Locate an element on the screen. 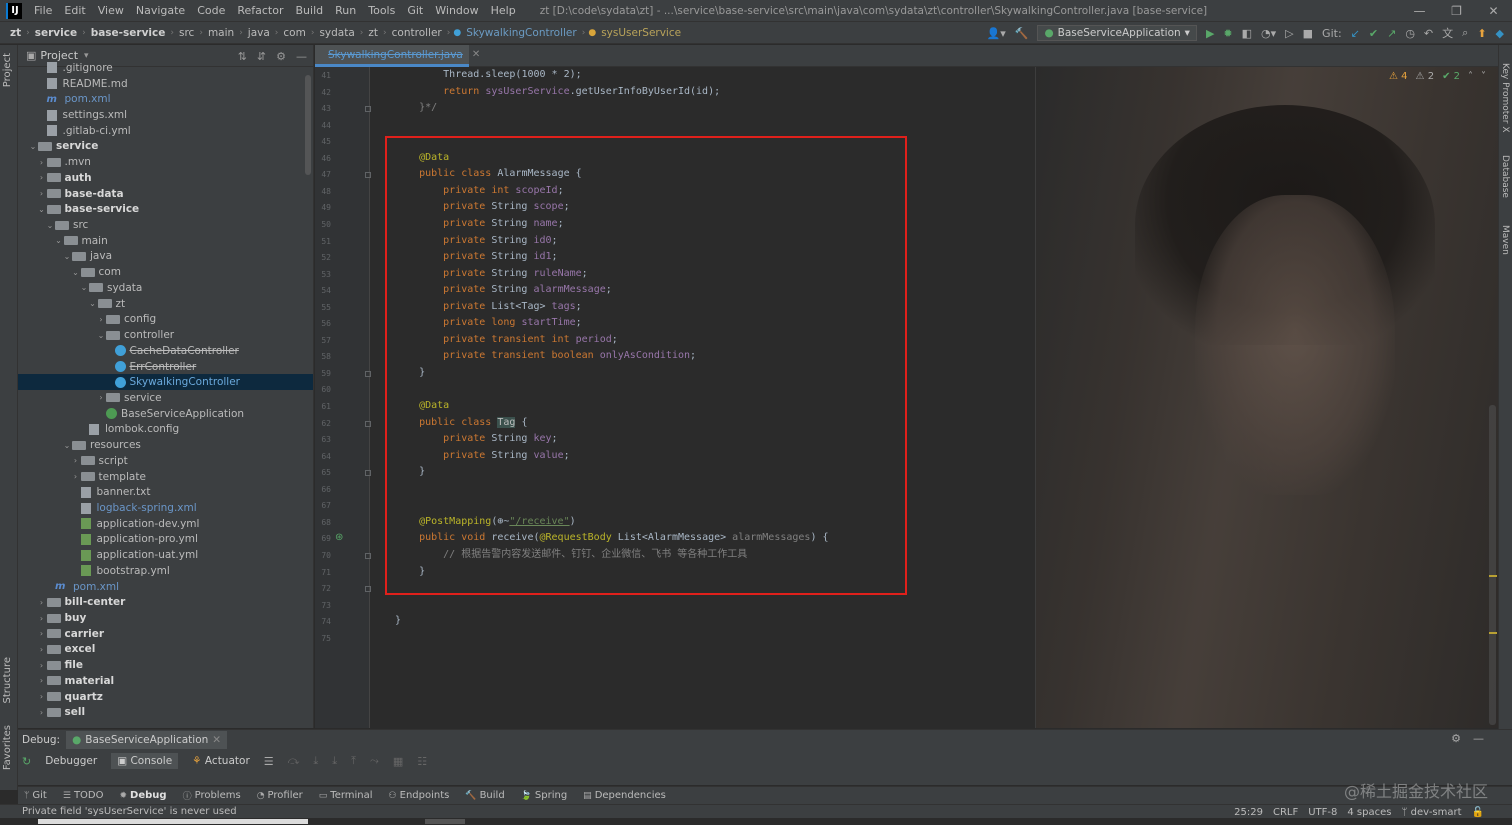 The height and width of the screenshot is (825, 1512). tool-window-endpoints: ⚇ Endpoints is located at coordinates (419, 795).